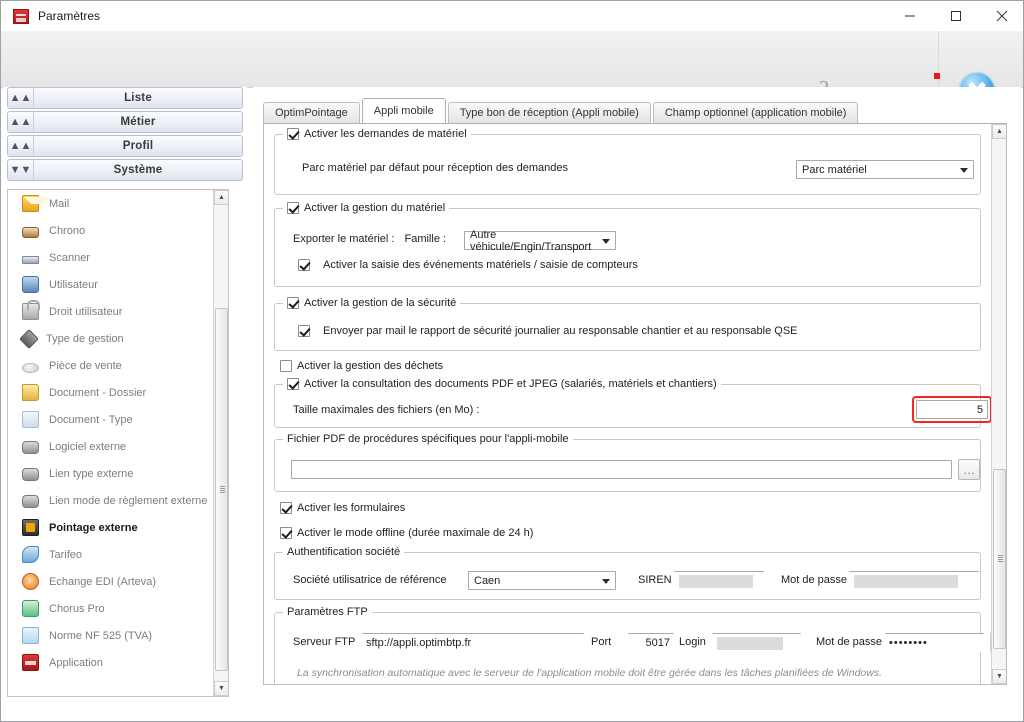 The height and width of the screenshot is (722, 1024). What do you see at coordinates (386, 410) in the screenshot?
I see `taille-max-label: Taille maximales des fichiers (en Mo) :` at bounding box center [386, 410].